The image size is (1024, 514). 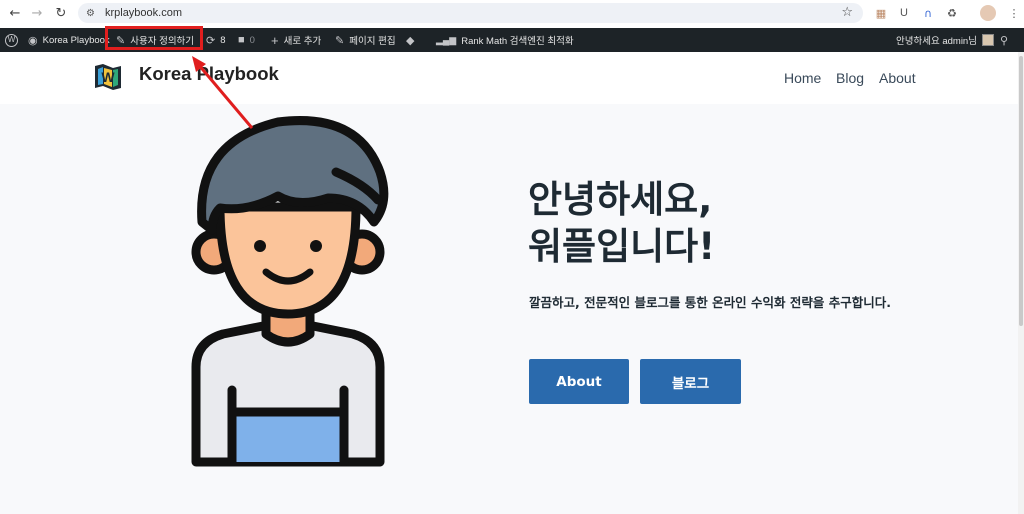 I want to click on wordpress-icon: W, so click(x=11, y=40).